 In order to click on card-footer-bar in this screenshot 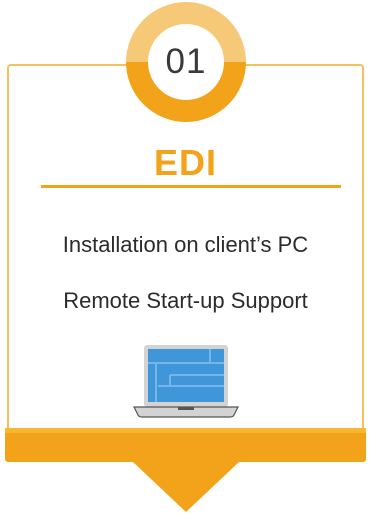, I will do `click(185, 445)`.